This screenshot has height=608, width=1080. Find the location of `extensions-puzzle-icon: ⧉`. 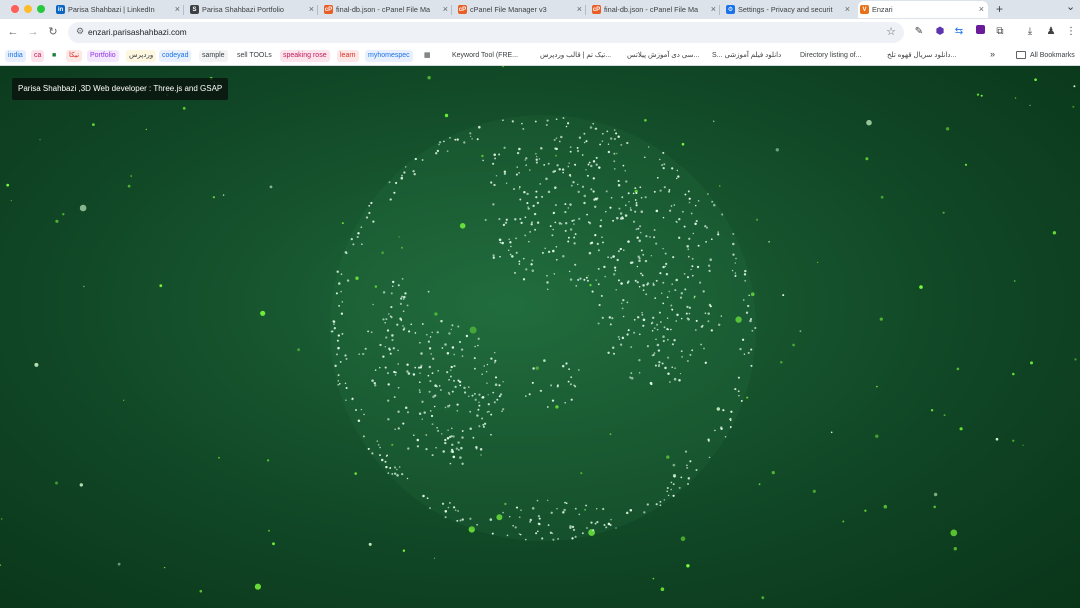

extensions-puzzle-icon: ⧉ is located at coordinates (1000, 32).